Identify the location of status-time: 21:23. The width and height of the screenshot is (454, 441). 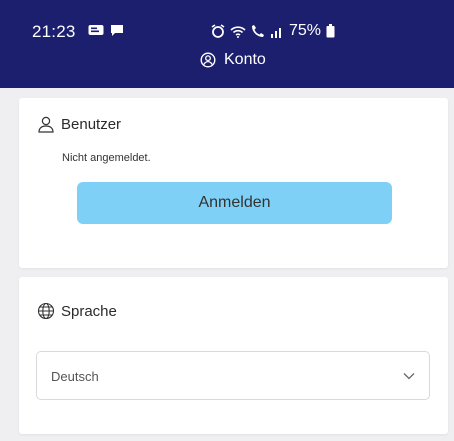
(54, 31).